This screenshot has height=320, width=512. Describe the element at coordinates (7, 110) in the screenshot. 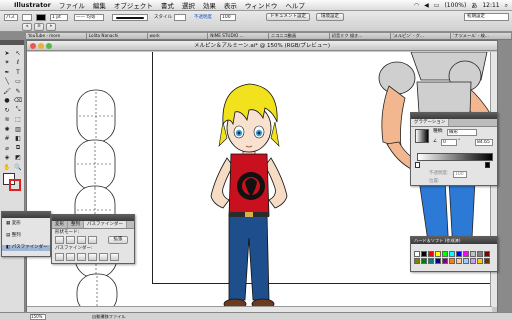

I see `rotate-tool: ↻` at that location.